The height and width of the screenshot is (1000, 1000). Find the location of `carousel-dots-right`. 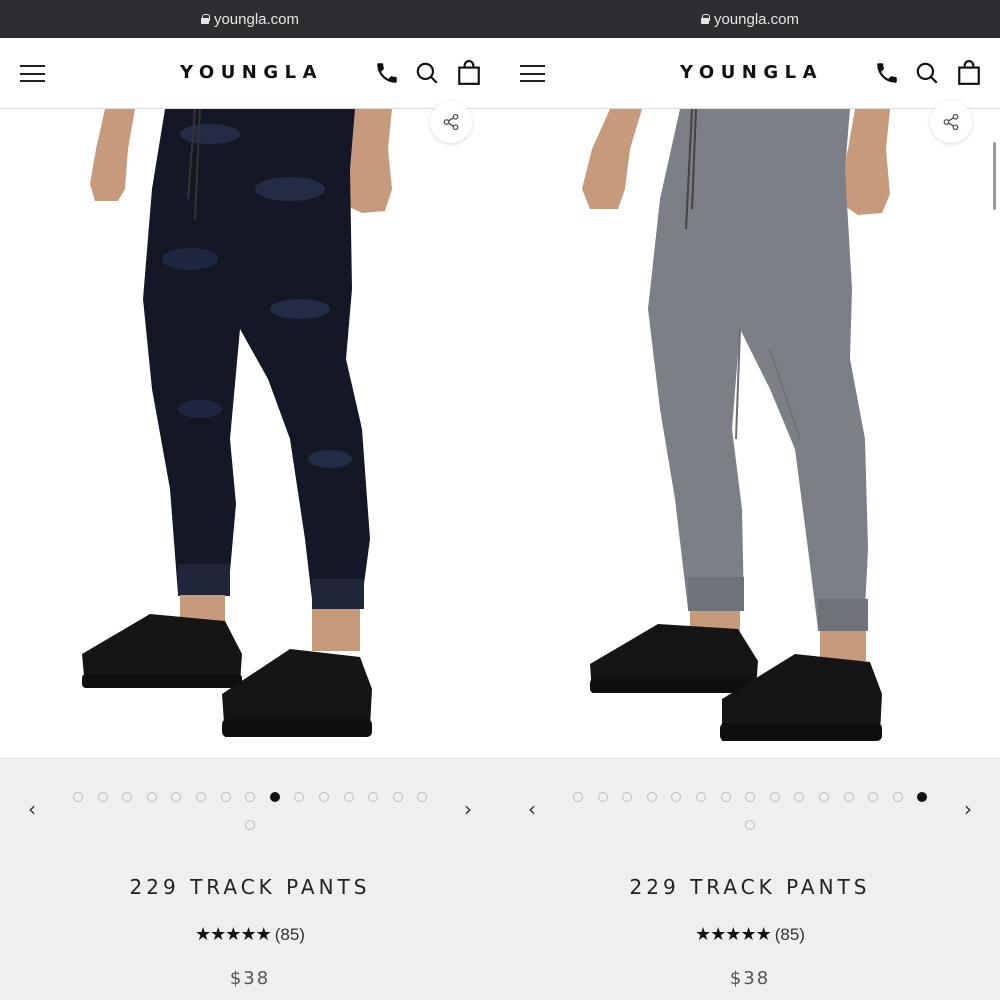

carousel-dots-right is located at coordinates (750, 807).